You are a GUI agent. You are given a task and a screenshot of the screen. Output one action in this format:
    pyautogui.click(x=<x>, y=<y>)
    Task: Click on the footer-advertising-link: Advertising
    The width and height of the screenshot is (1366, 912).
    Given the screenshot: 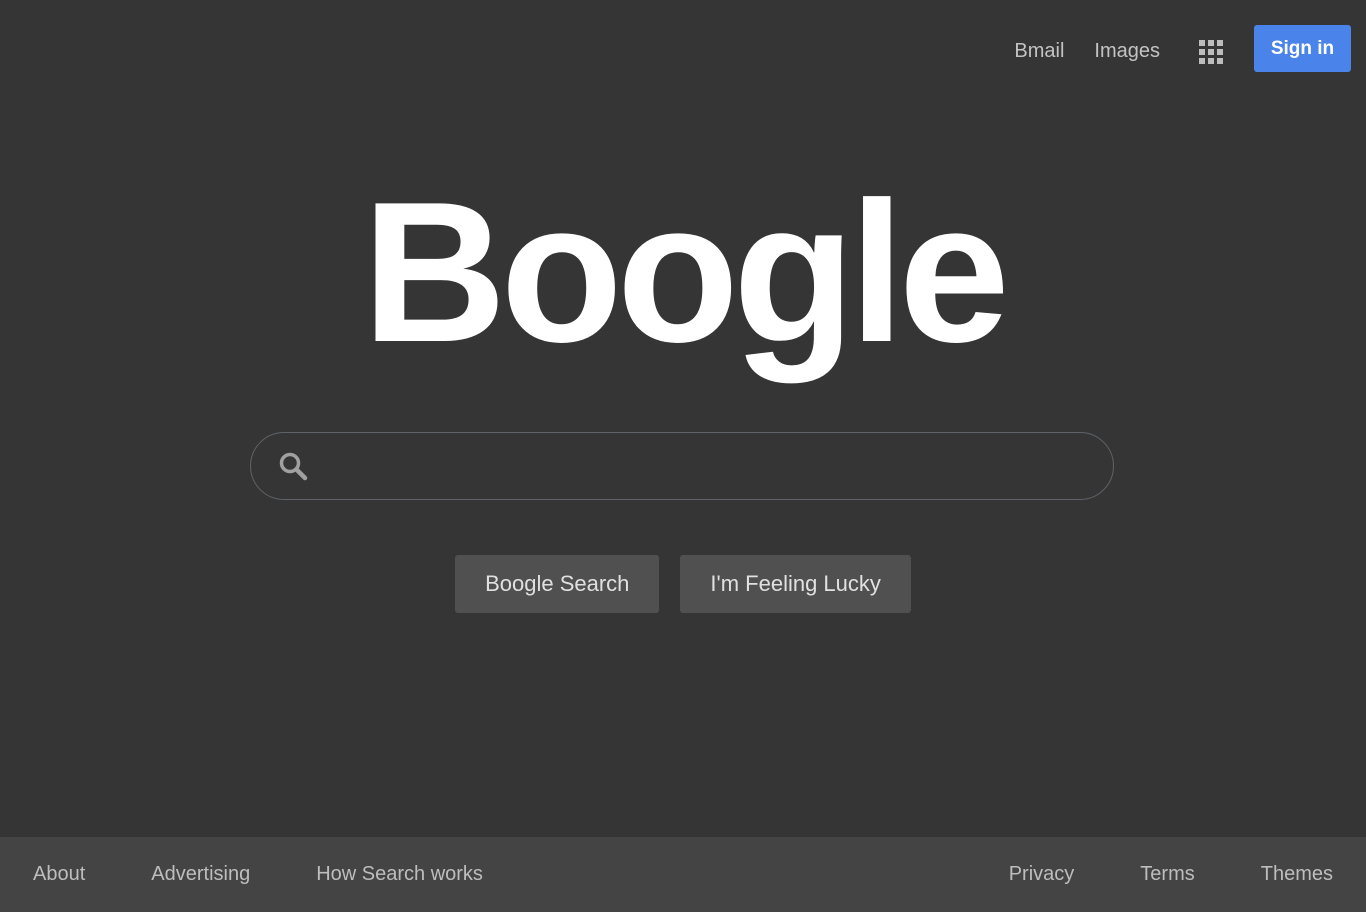 What is the action you would take?
    pyautogui.click(x=200, y=874)
    